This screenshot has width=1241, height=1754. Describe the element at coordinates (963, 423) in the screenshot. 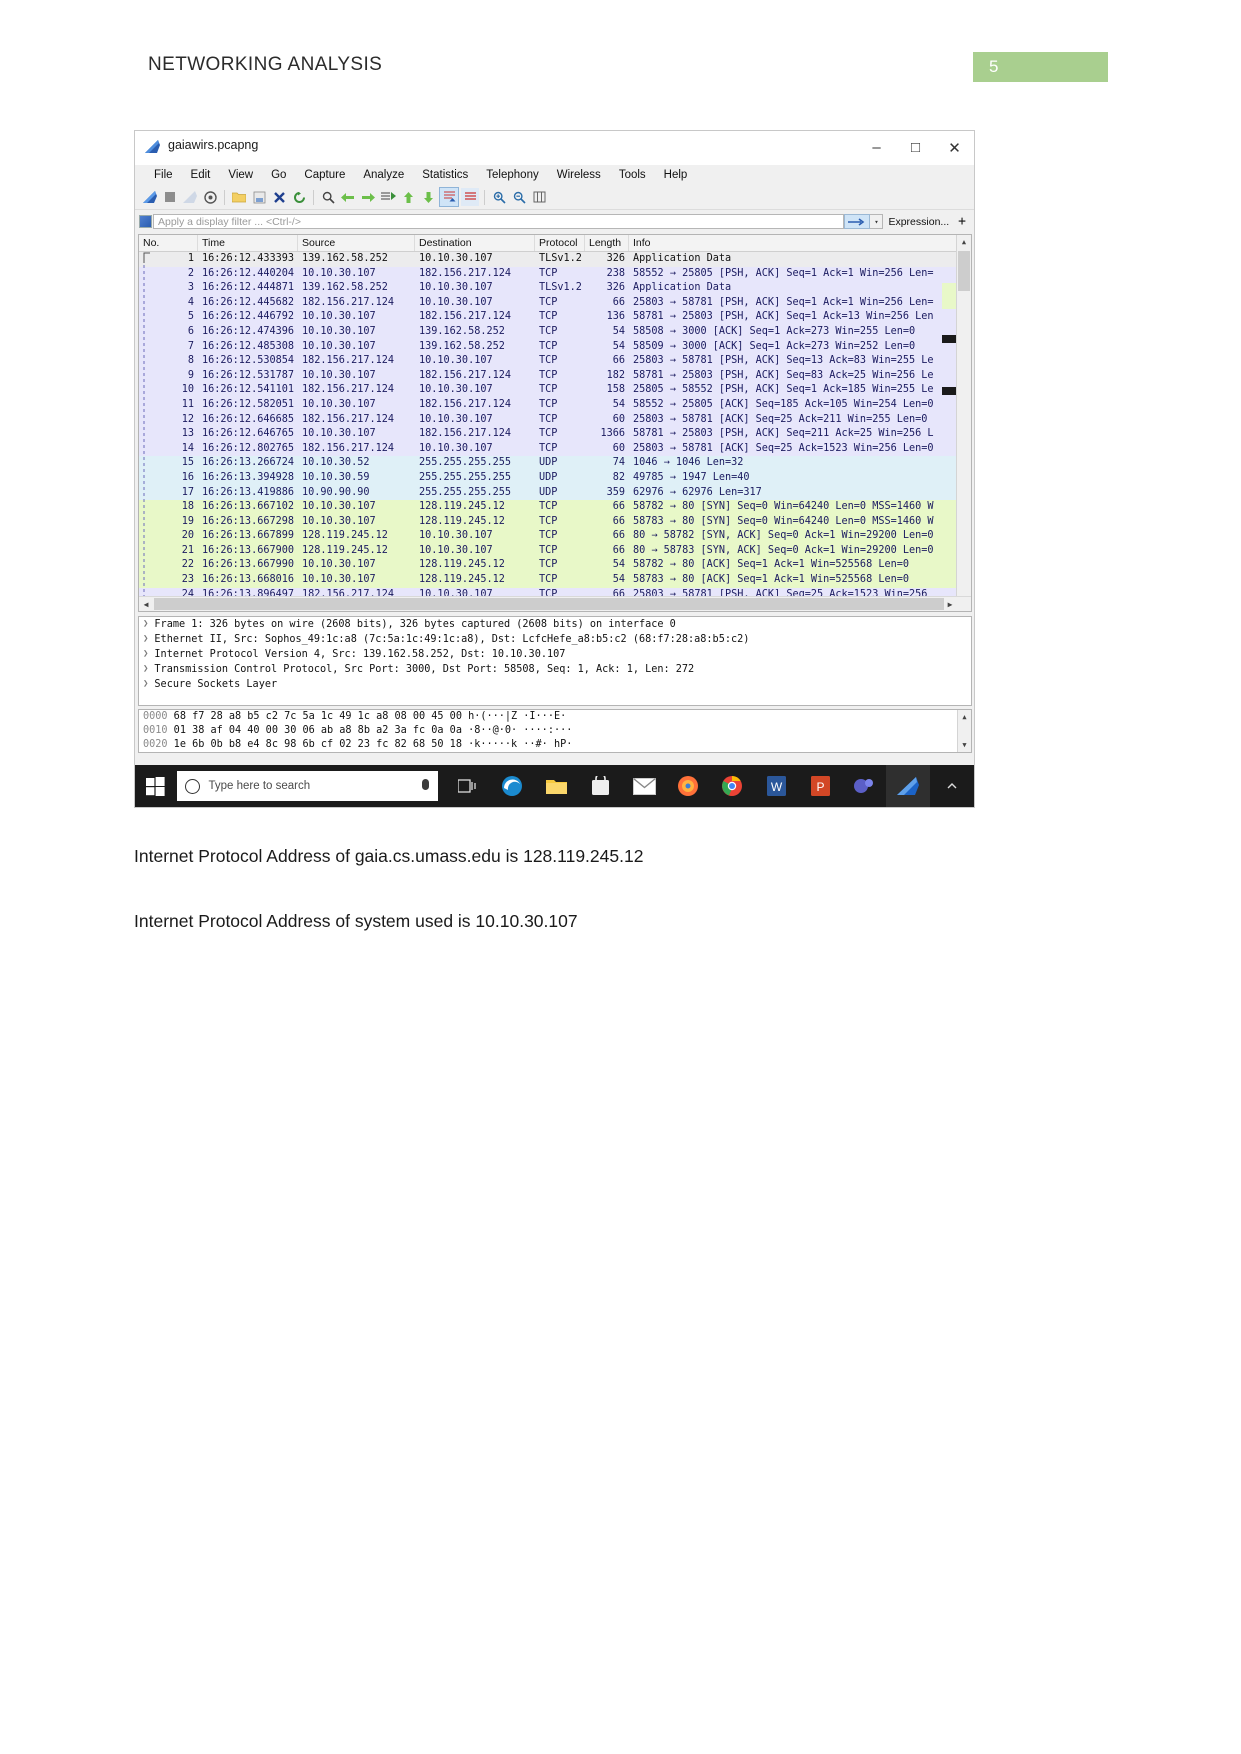

I see `packet-list-vertical-scrollbar: ▲ ▼` at that location.